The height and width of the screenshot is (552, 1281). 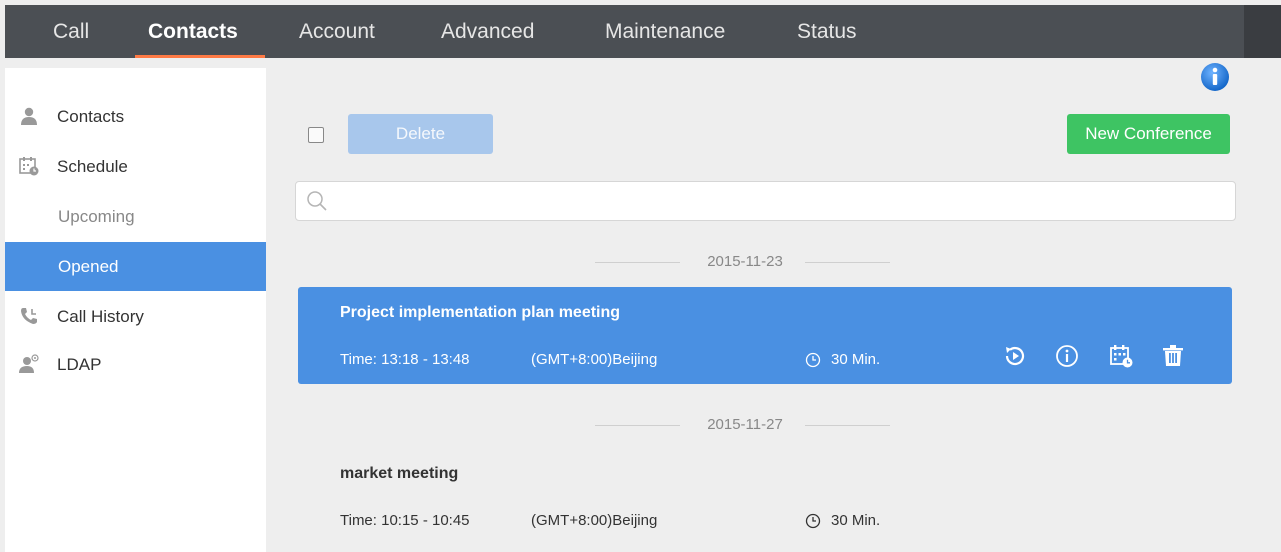 What do you see at coordinates (1015, 356) in the screenshot?
I see `replay-icon` at bounding box center [1015, 356].